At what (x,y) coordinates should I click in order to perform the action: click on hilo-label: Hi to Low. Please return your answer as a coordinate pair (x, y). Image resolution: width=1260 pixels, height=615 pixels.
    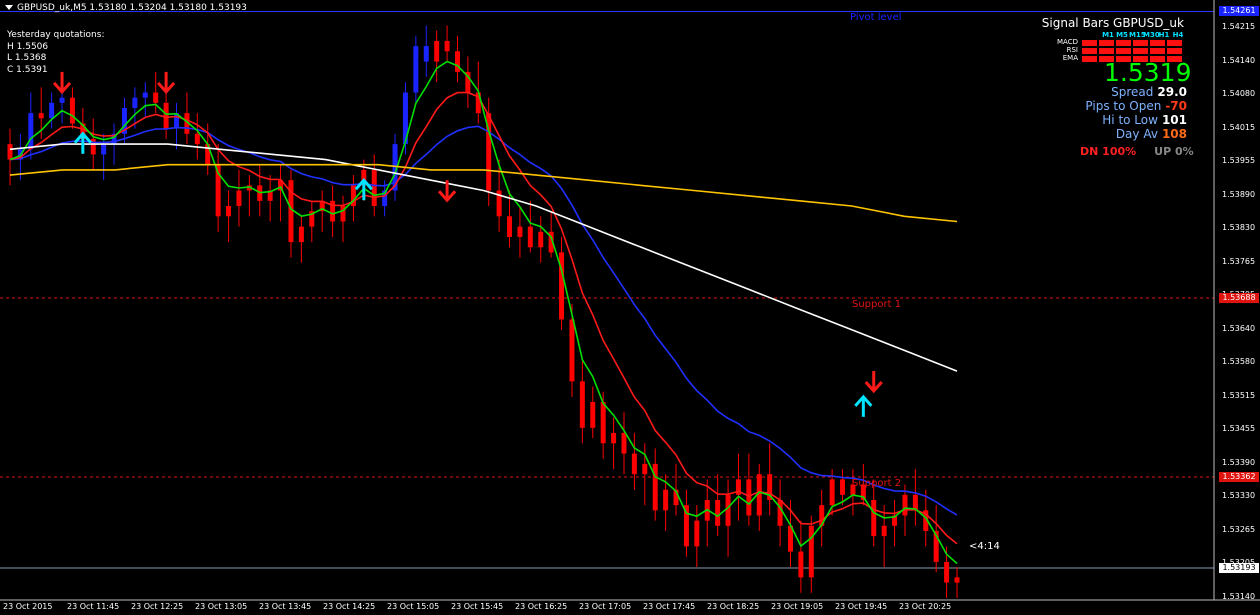
    Looking at the image, I should click on (1130, 120).